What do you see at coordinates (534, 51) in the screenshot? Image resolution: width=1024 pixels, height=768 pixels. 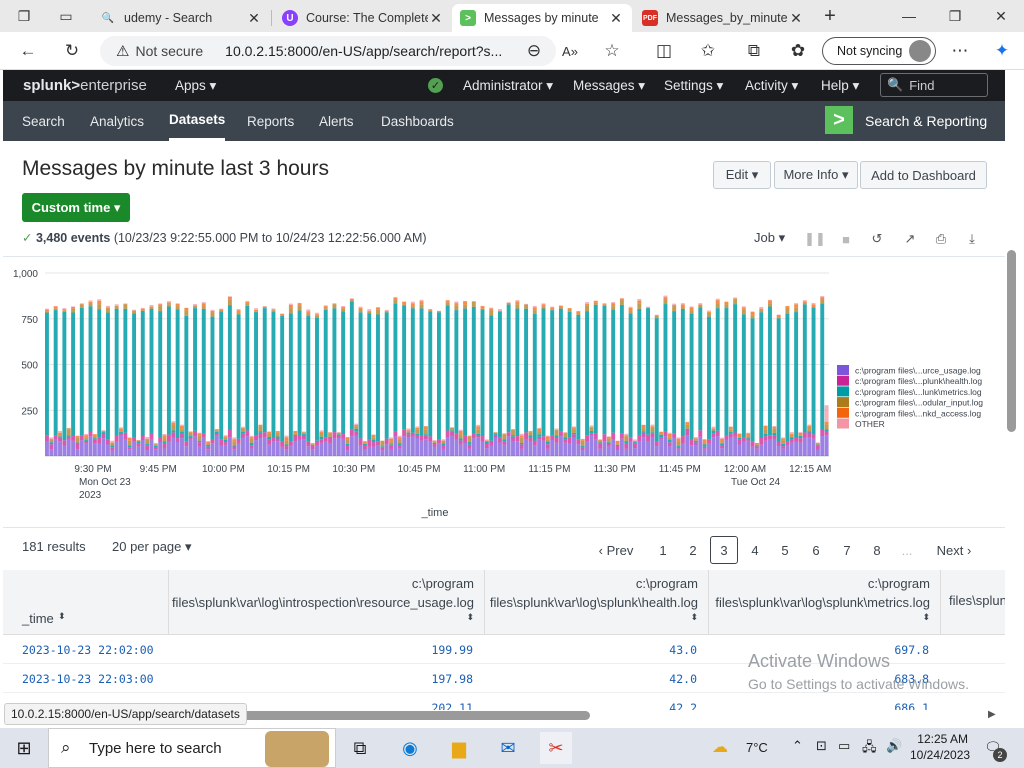 I see `zoom-icon: ⊖` at bounding box center [534, 51].